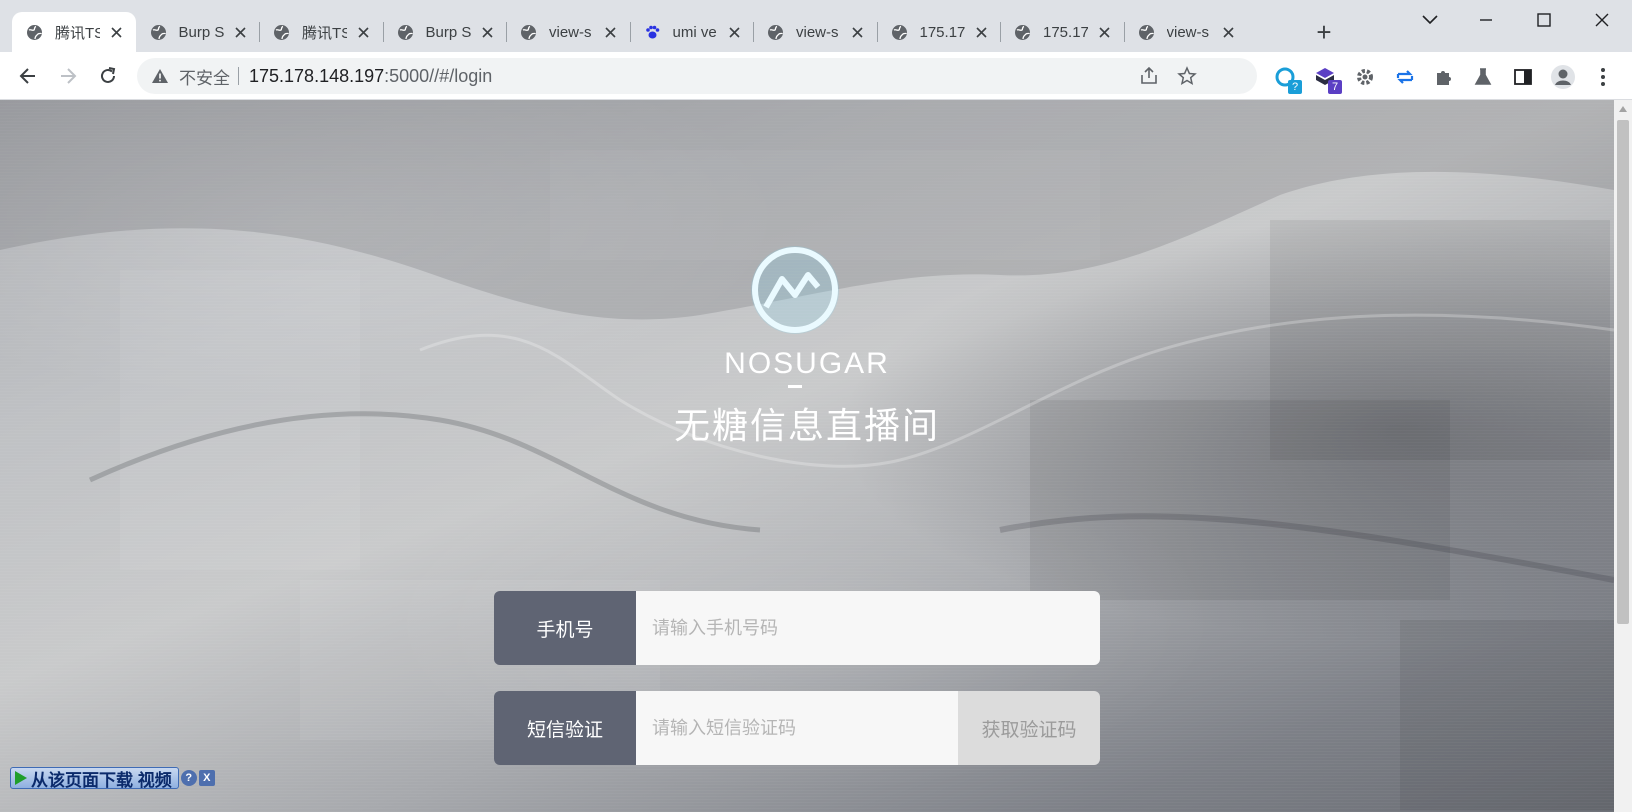  Describe the element at coordinates (1563, 77) in the screenshot. I see `profile-avatar-icon` at that location.